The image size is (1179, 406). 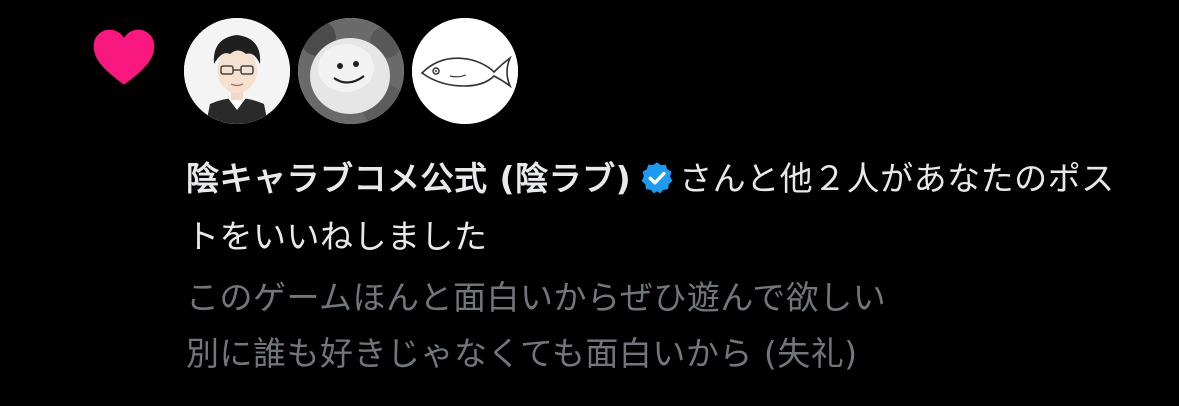 I want to click on heart-icon, so click(x=124, y=57).